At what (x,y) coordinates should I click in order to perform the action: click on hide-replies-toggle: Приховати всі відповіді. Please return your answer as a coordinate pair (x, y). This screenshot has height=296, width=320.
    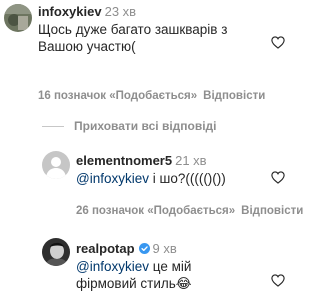
    Looking at the image, I should click on (129, 126).